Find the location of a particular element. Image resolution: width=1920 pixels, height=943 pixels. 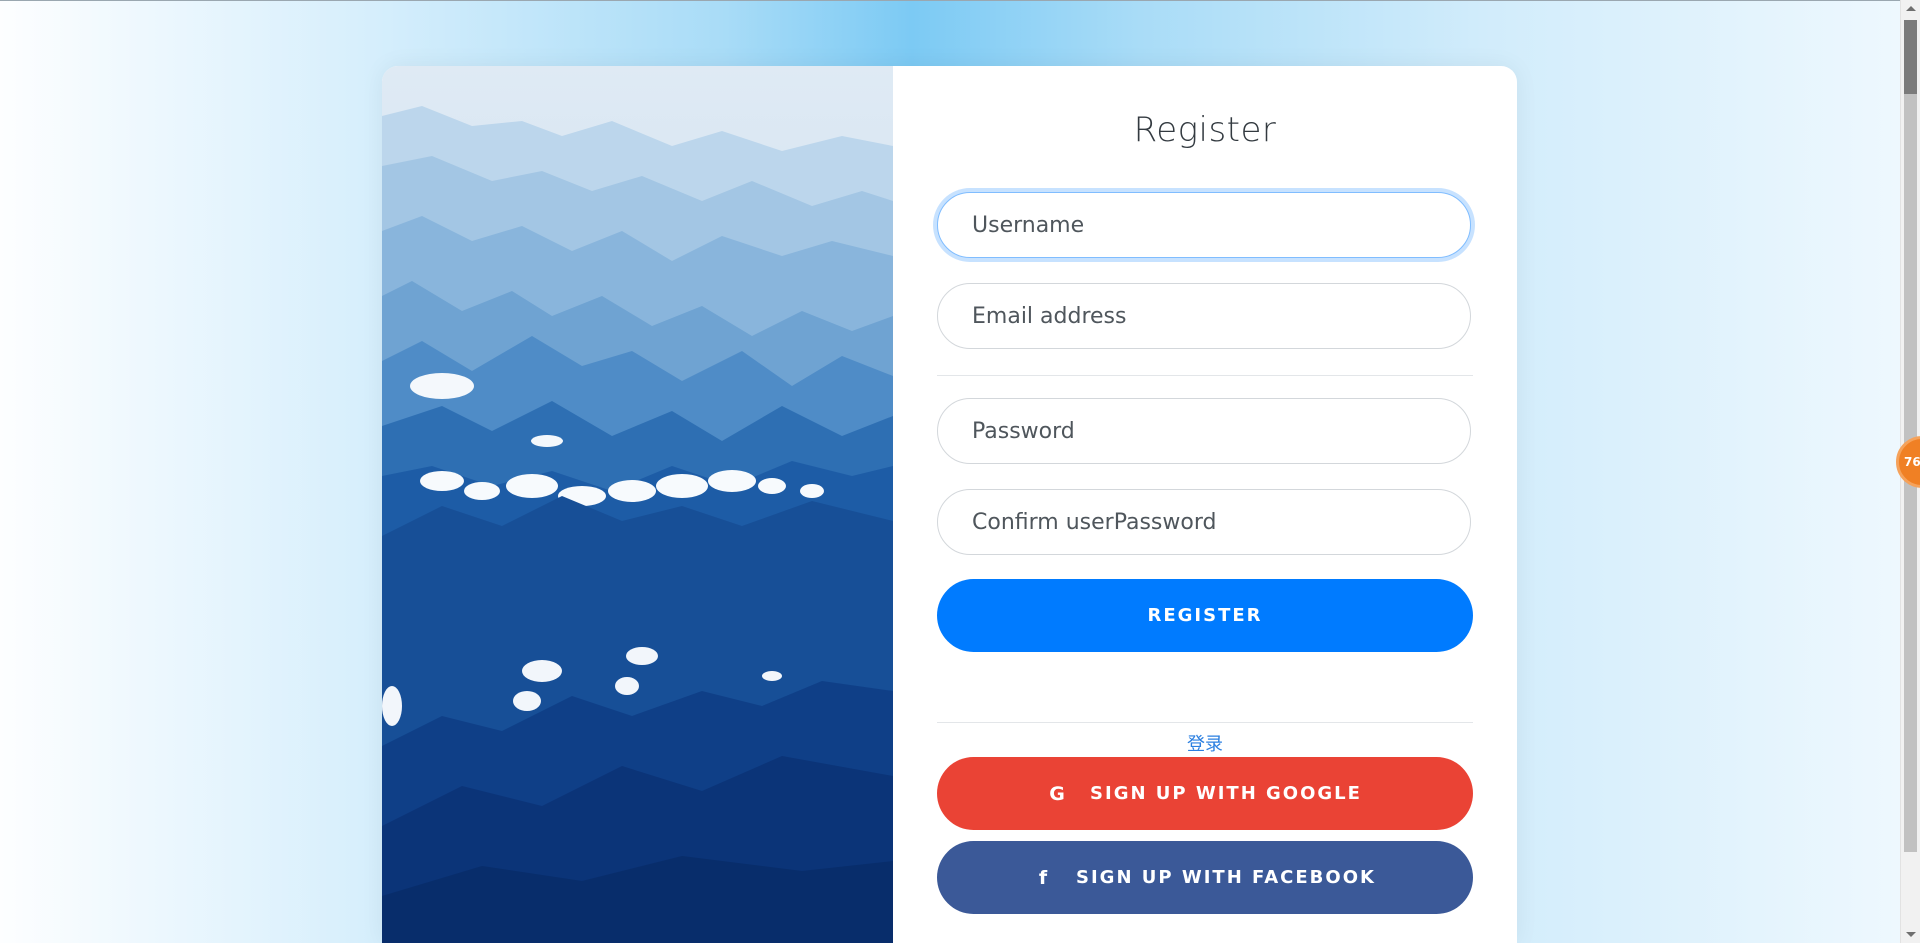

register-button-label: REGISTER is located at coordinates (1205, 615).